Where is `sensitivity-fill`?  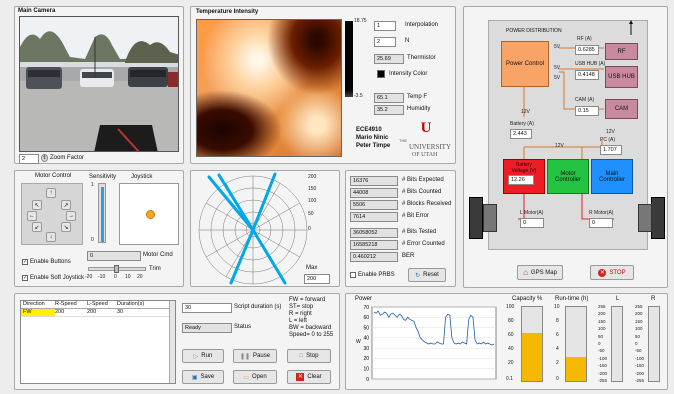
sensitivity-fill is located at coordinates (102, 214).